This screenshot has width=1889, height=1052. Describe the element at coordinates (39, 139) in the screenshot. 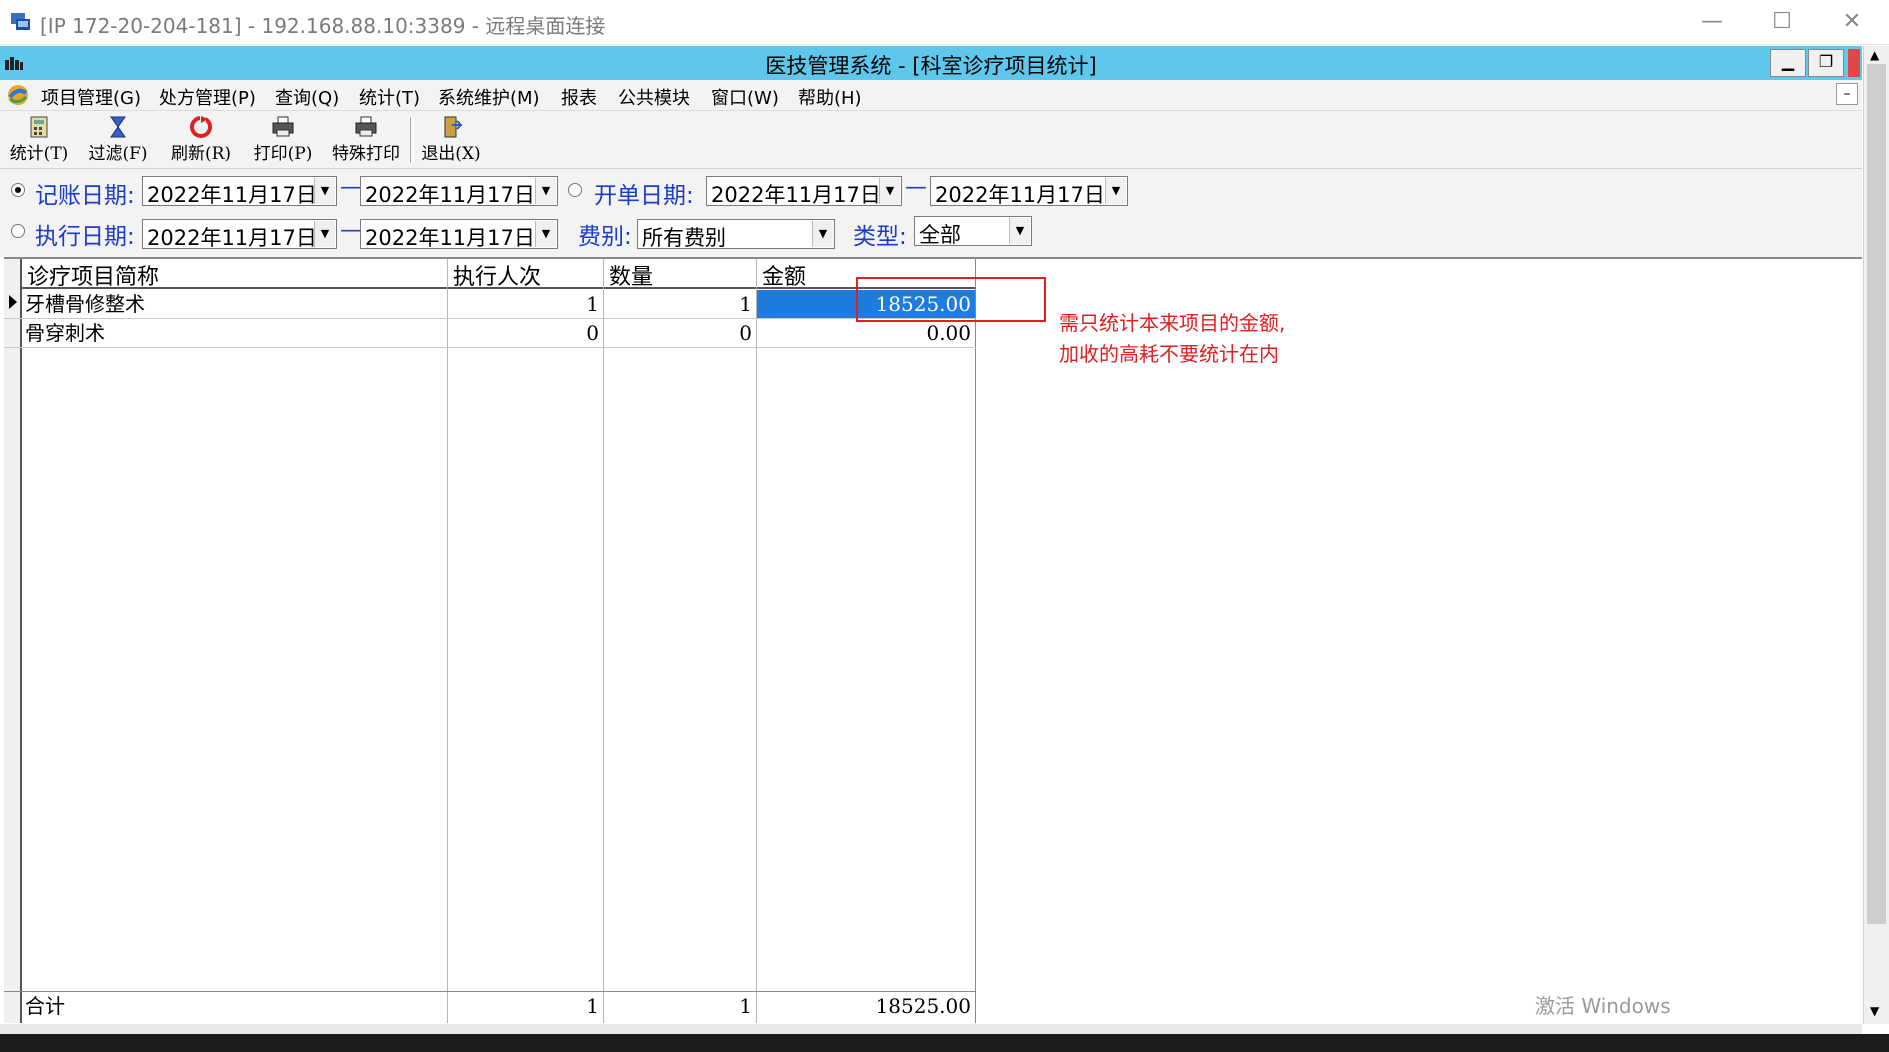

I see `statistics-button: 统计(T)` at that location.